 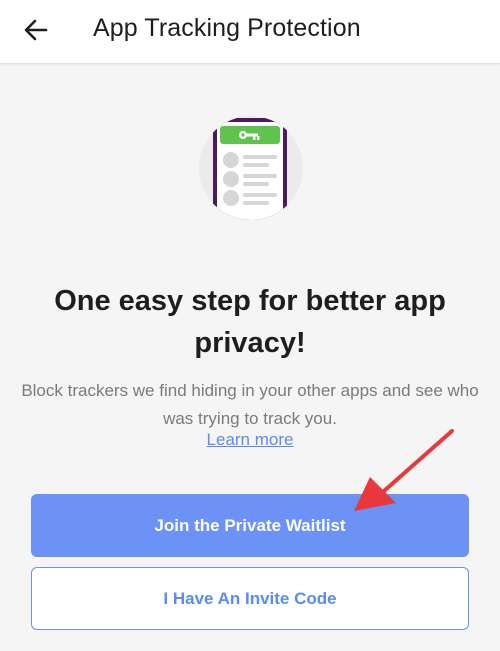 I want to click on learn-more-link: Learn more, so click(x=250, y=440).